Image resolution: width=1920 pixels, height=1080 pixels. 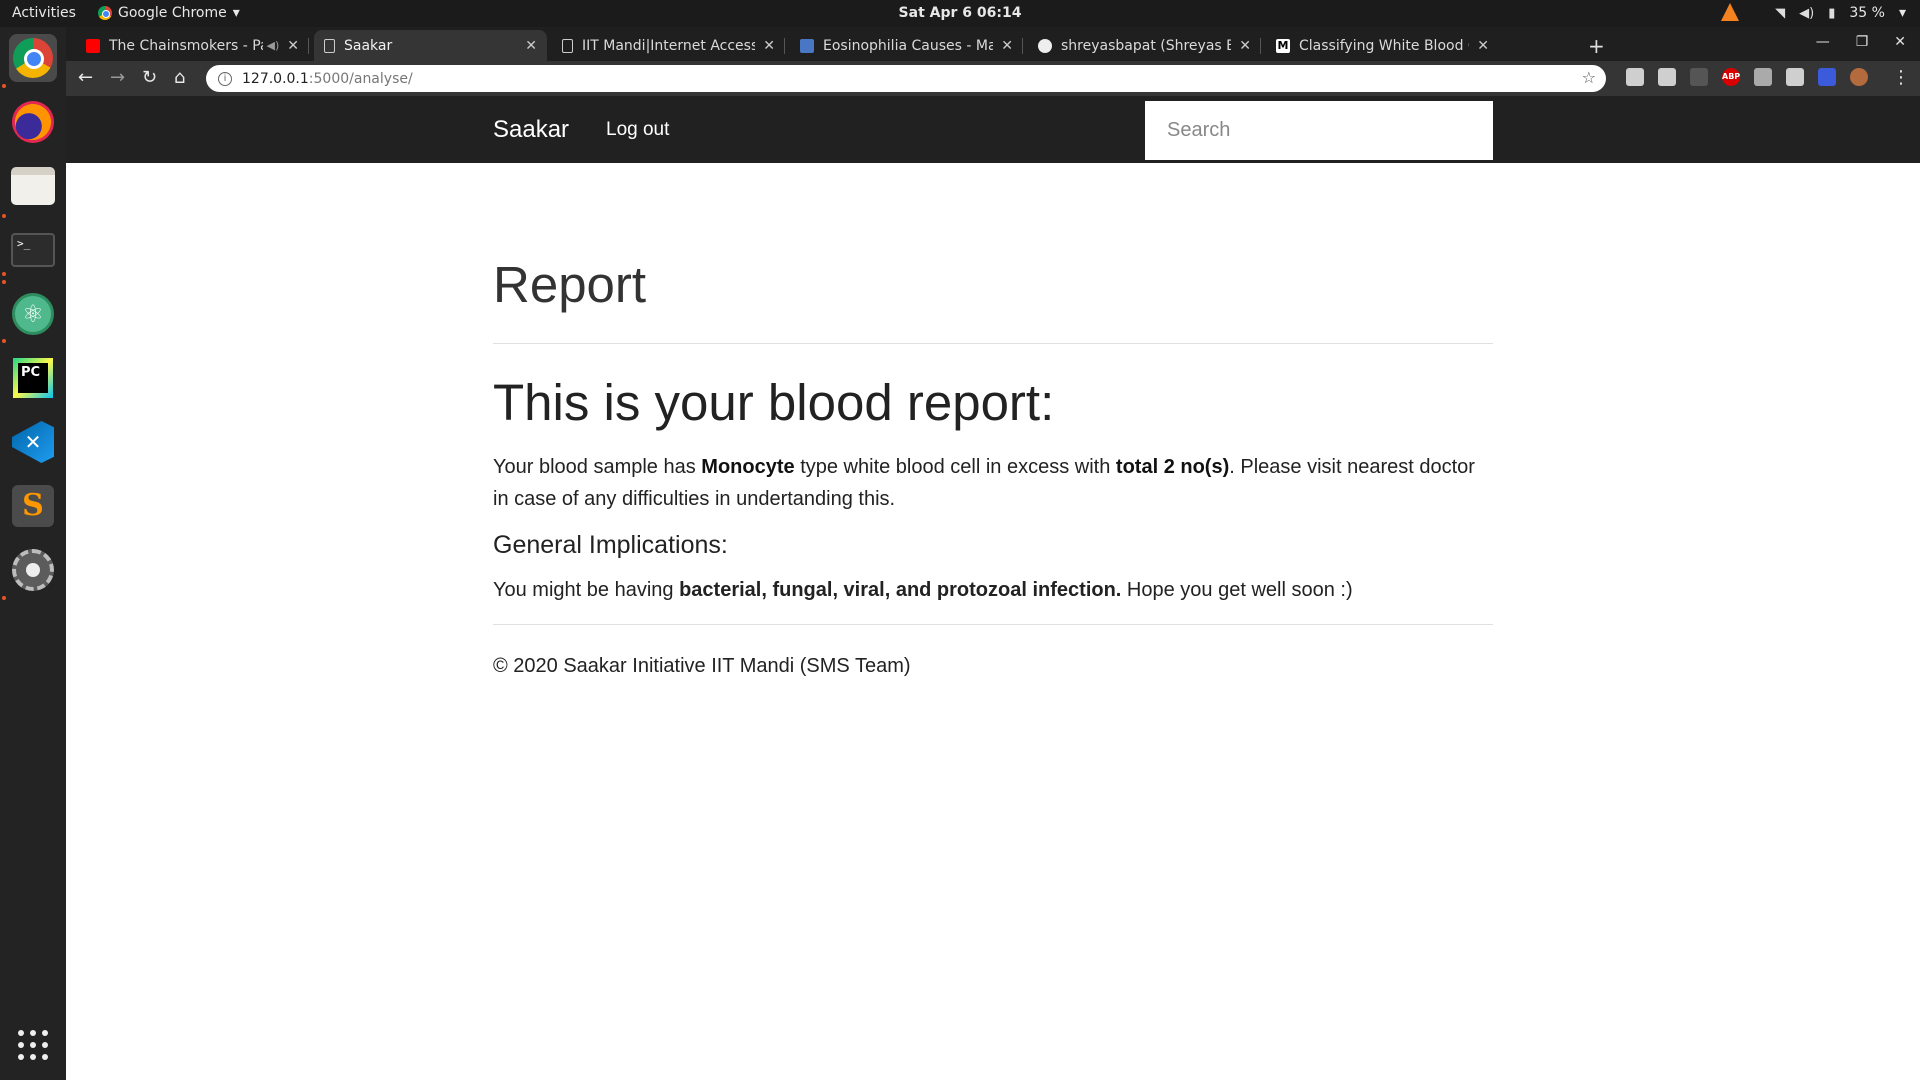 What do you see at coordinates (368, 45) in the screenshot?
I see `tab-title: Saakar` at bounding box center [368, 45].